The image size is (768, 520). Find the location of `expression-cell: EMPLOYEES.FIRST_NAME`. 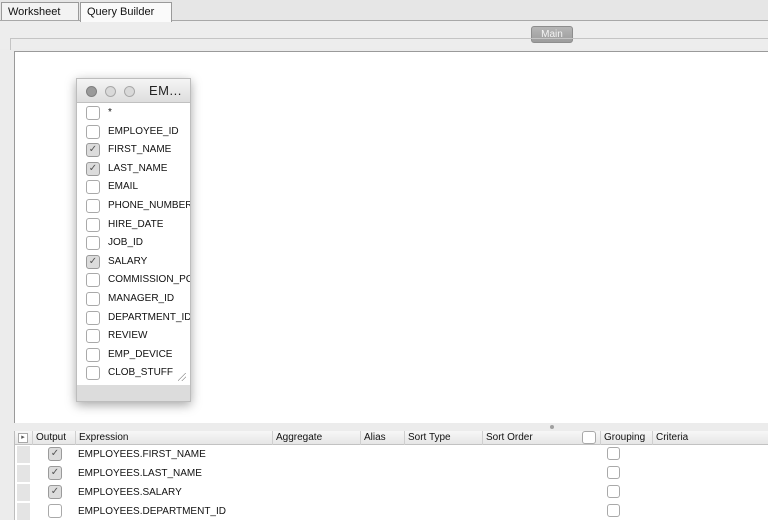

expression-cell: EMPLOYEES.FIRST_NAME is located at coordinates (142, 454).